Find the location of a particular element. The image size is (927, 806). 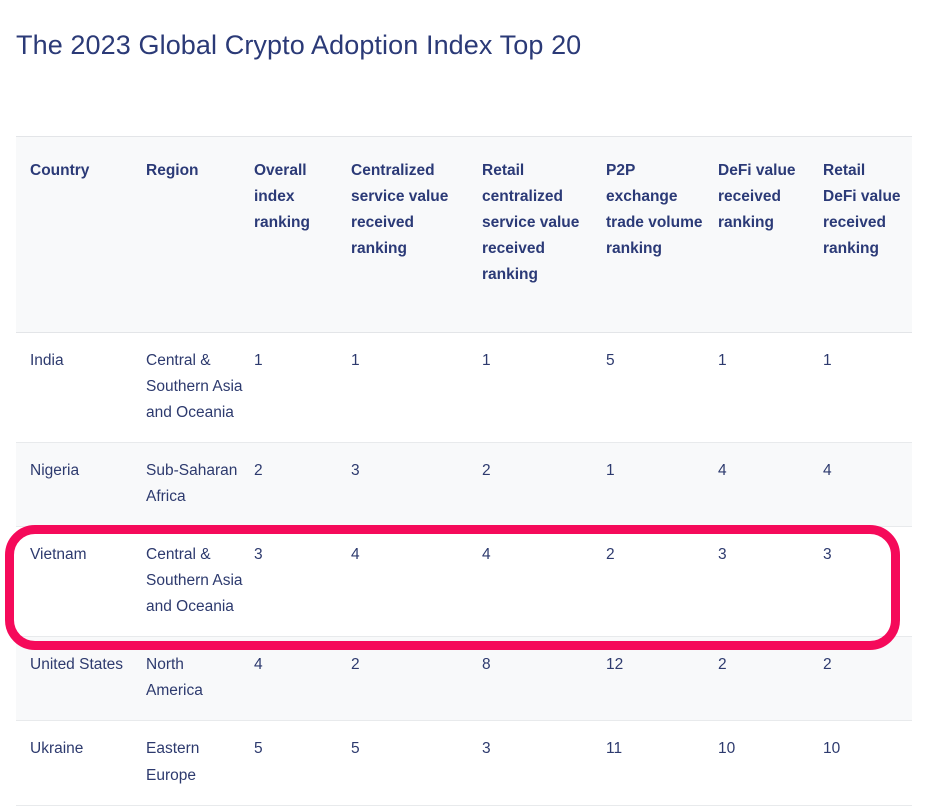

cell-p2p-exchange: 12 is located at coordinates (662, 679).